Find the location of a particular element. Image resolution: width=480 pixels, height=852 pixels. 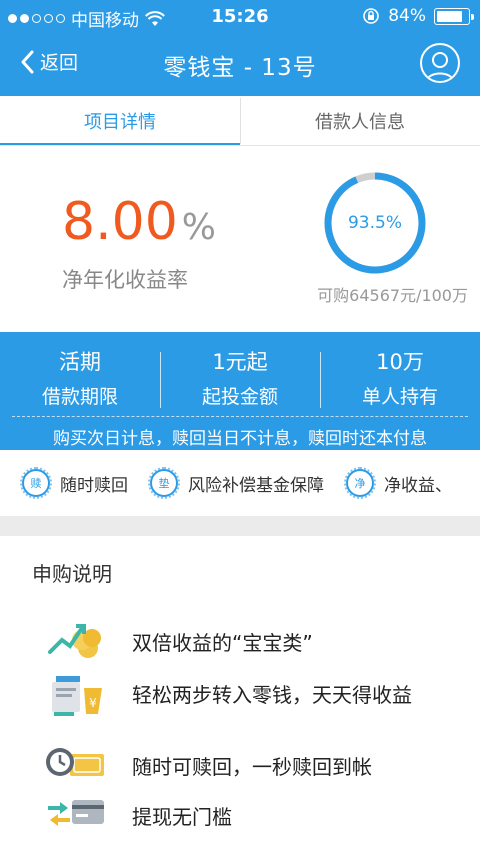

term-value: 1元起 is located at coordinates (240, 362).